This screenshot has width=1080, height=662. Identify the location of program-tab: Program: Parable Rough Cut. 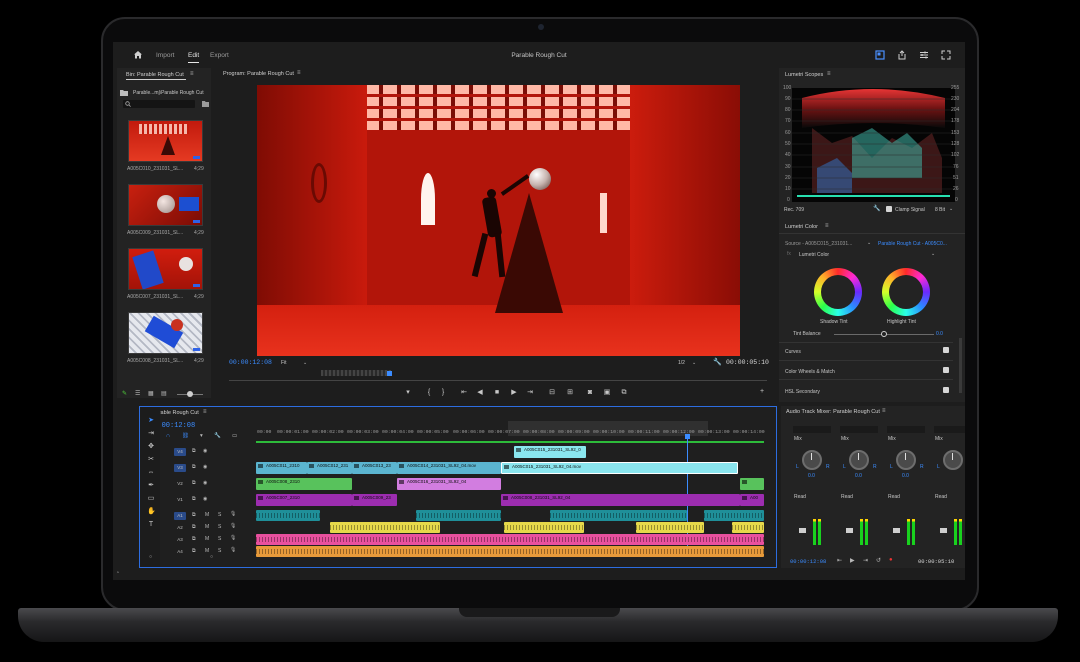
(258, 74).